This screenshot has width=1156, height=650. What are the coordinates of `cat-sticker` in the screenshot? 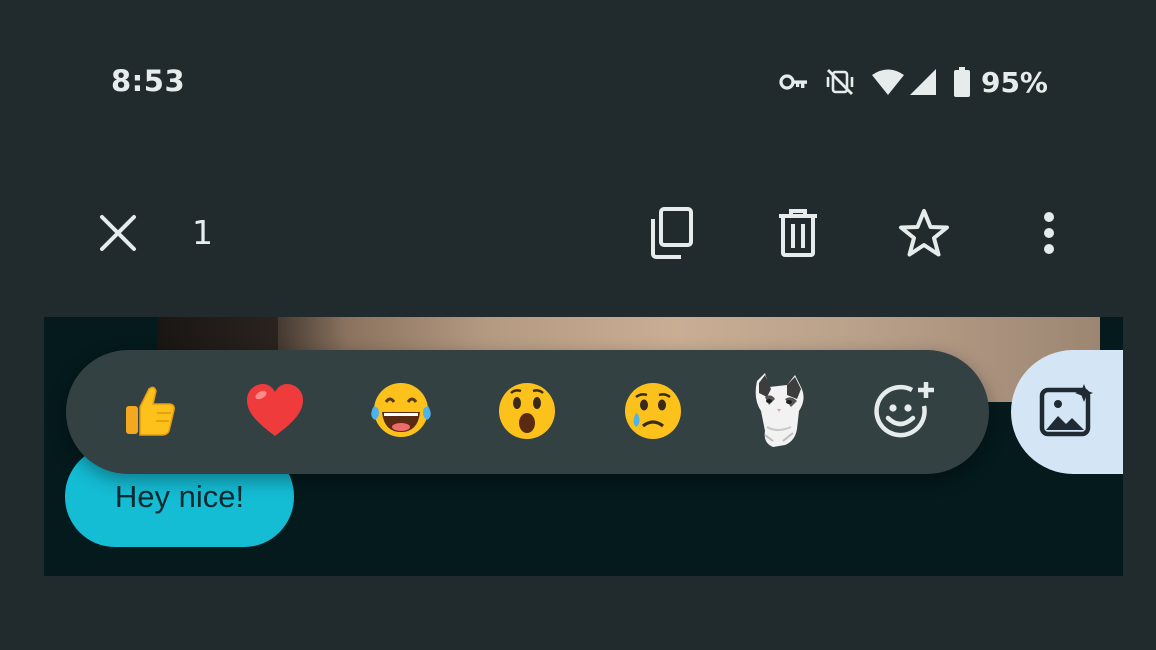 It's located at (779, 413).